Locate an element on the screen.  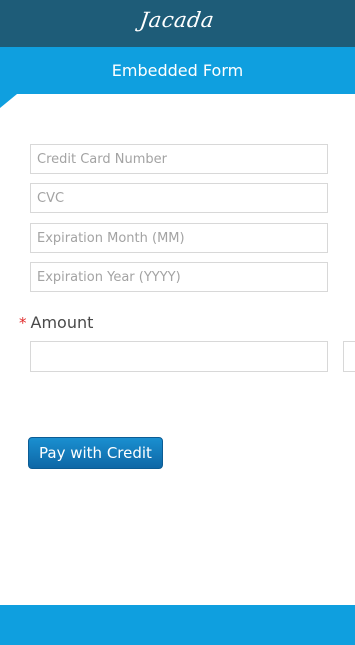
expiration-month-input is located at coordinates (179, 238).